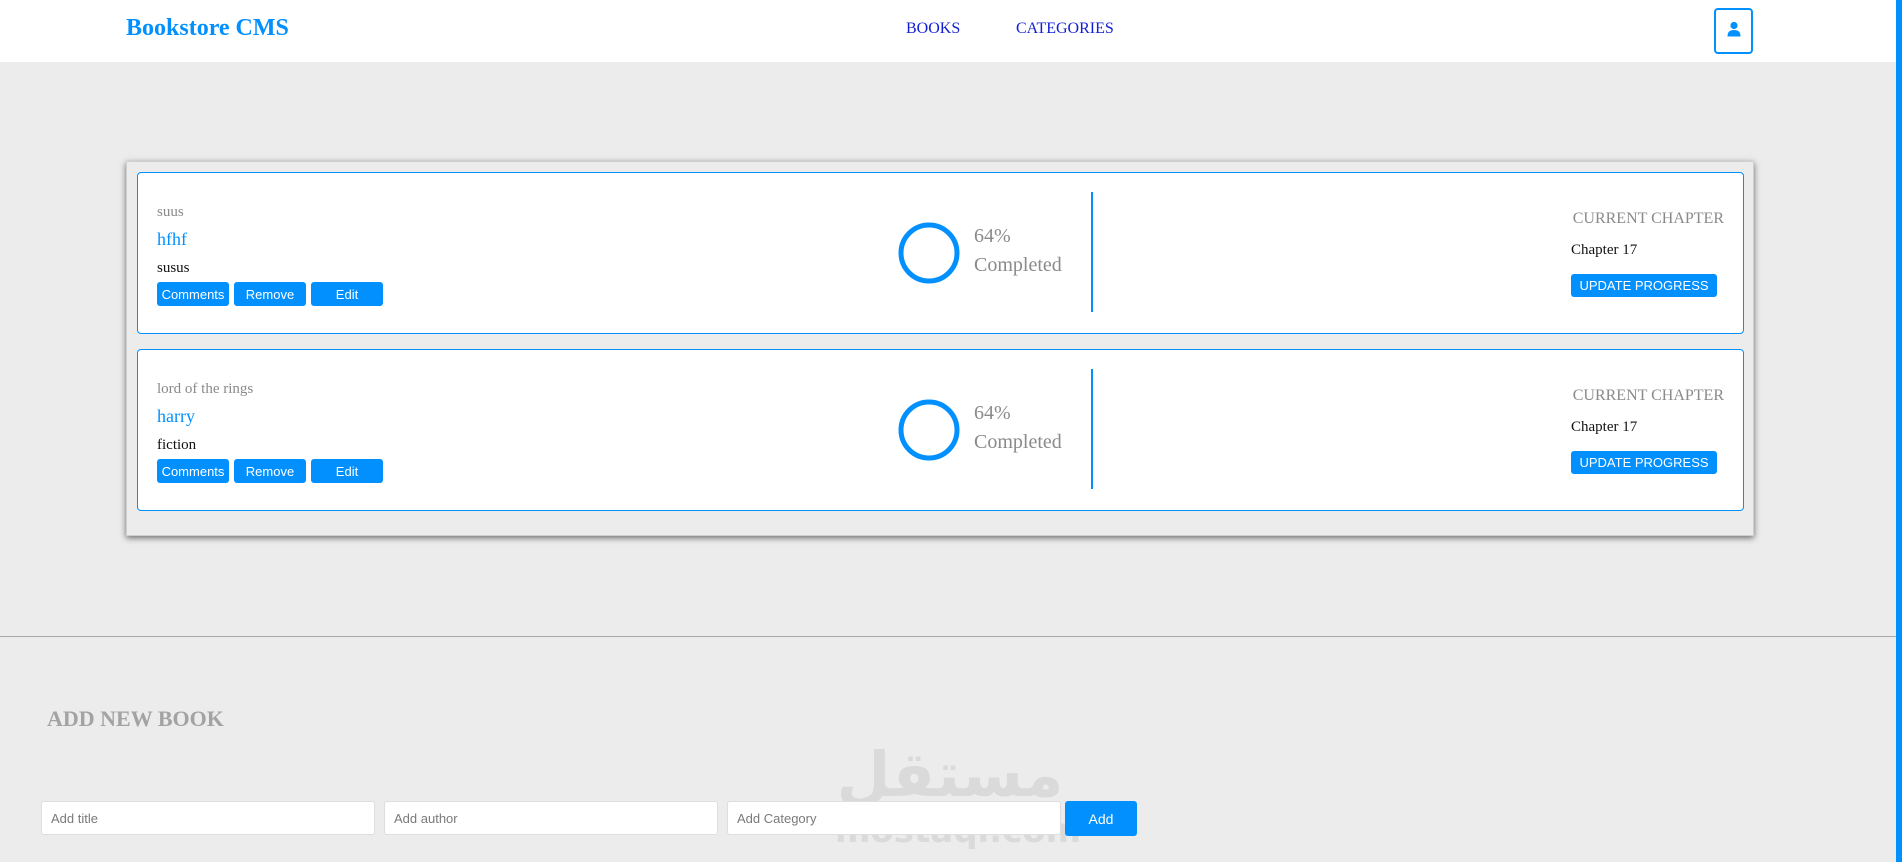 The height and width of the screenshot is (862, 1902). I want to click on add-book-button: Add, so click(1101, 818).